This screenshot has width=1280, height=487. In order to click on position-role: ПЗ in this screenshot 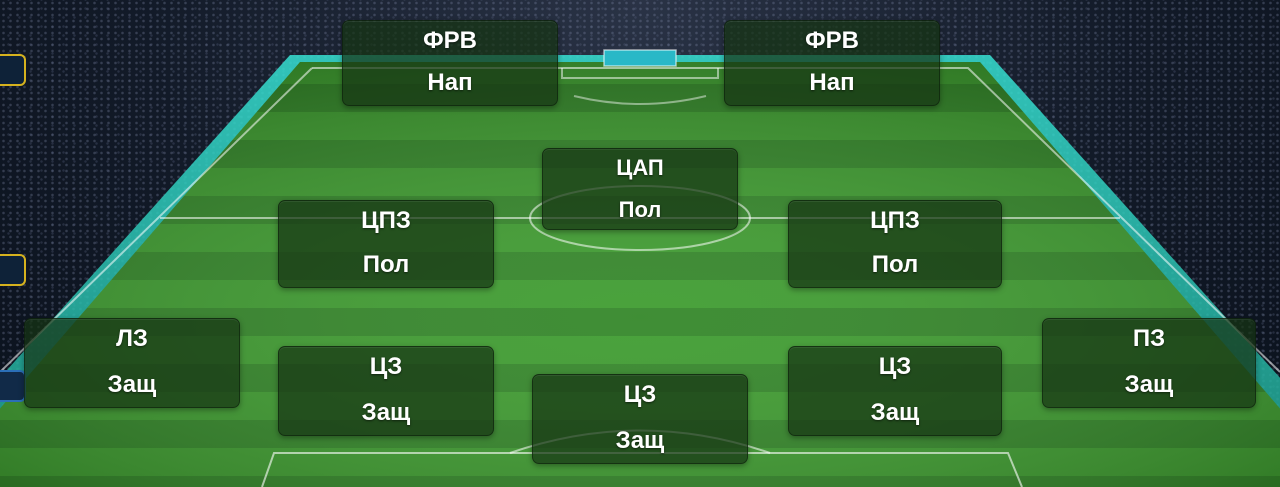, I will do `click(1149, 338)`.